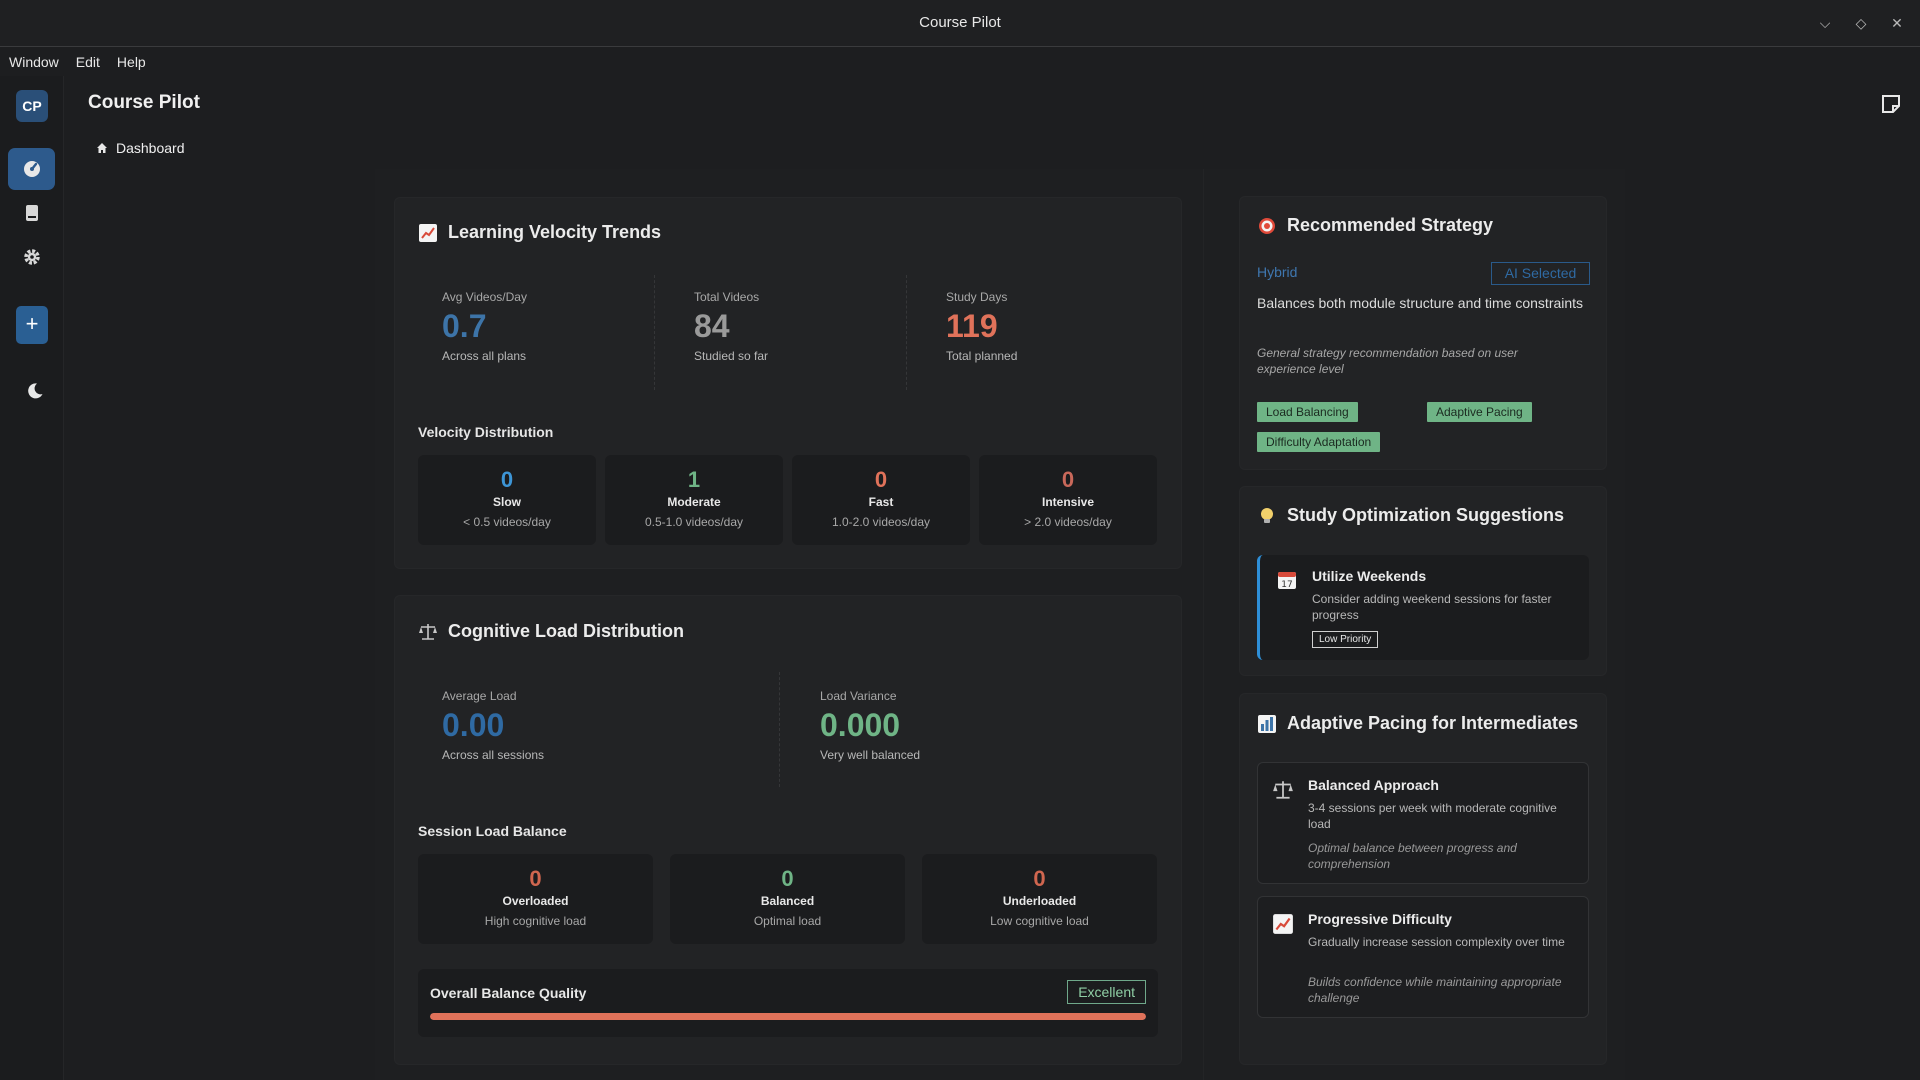 The image size is (1920, 1080). What do you see at coordinates (1540, 273) in the screenshot?
I see `ai-selected-badge: AI Selected` at bounding box center [1540, 273].